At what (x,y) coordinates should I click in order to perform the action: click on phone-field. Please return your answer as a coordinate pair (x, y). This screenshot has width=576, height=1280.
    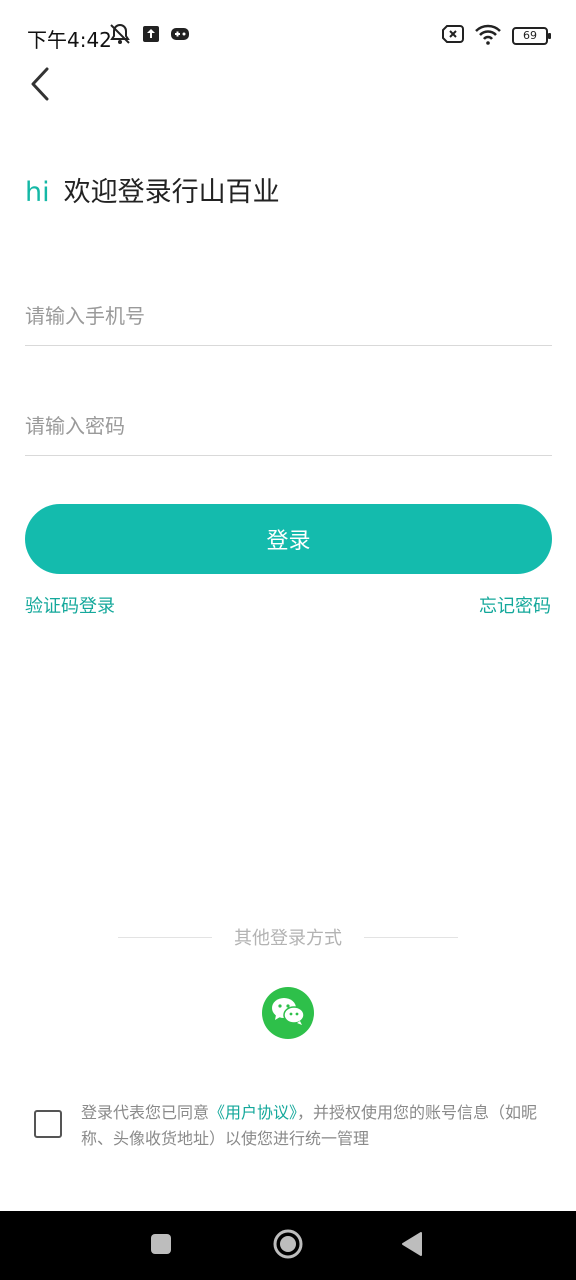
    Looking at the image, I should click on (288, 316).